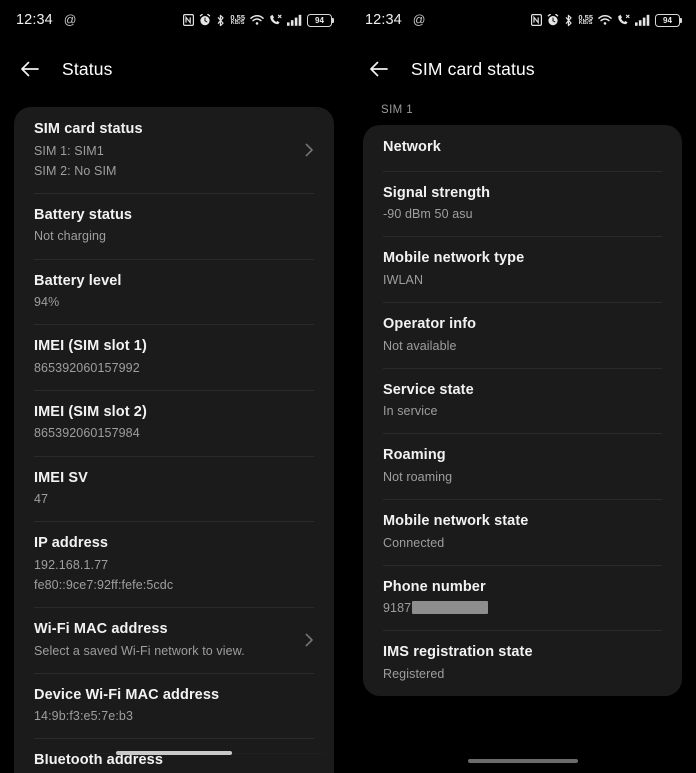 This screenshot has height=773, width=696. Describe the element at coordinates (522, 400) in the screenshot. I see `list-item: Service state In service` at that location.